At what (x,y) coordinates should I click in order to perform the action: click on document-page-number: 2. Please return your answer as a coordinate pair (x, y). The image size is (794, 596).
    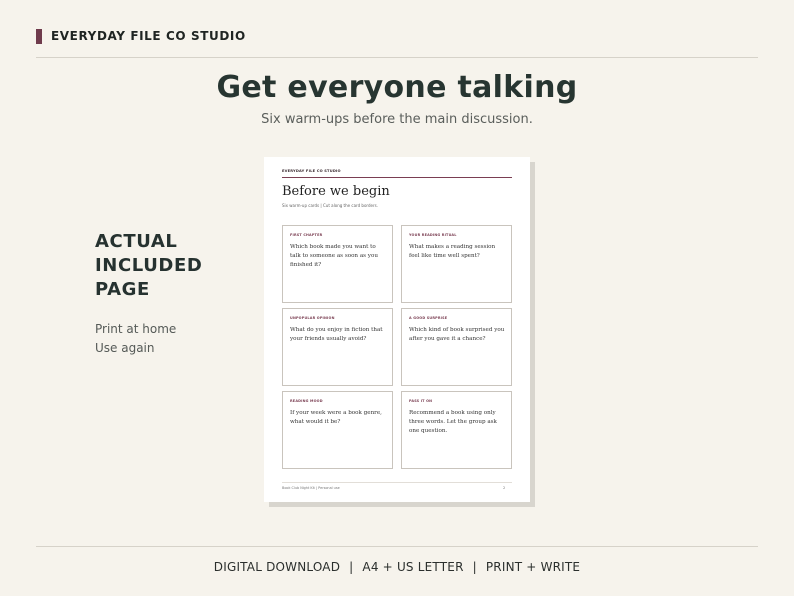
    Looking at the image, I should click on (504, 488).